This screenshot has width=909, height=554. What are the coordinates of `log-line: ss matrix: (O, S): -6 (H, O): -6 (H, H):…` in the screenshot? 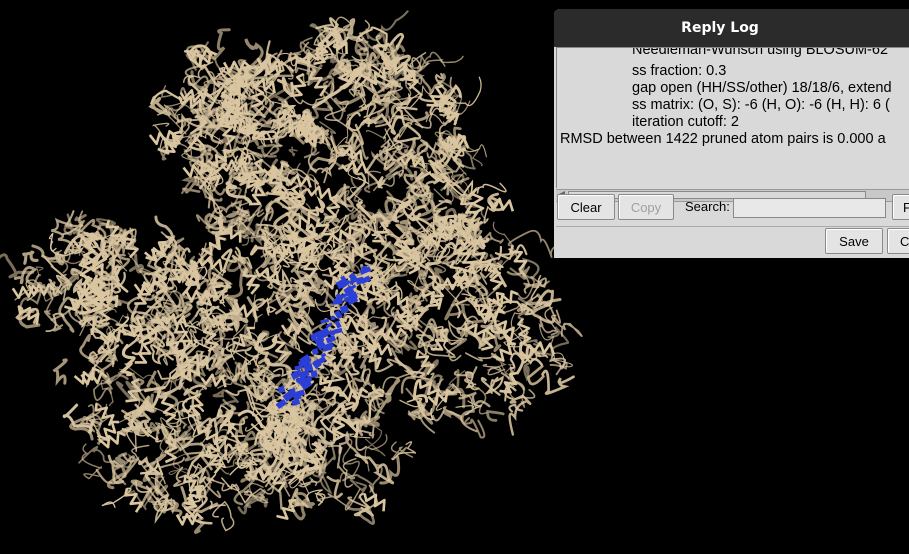 It's located at (761, 105).